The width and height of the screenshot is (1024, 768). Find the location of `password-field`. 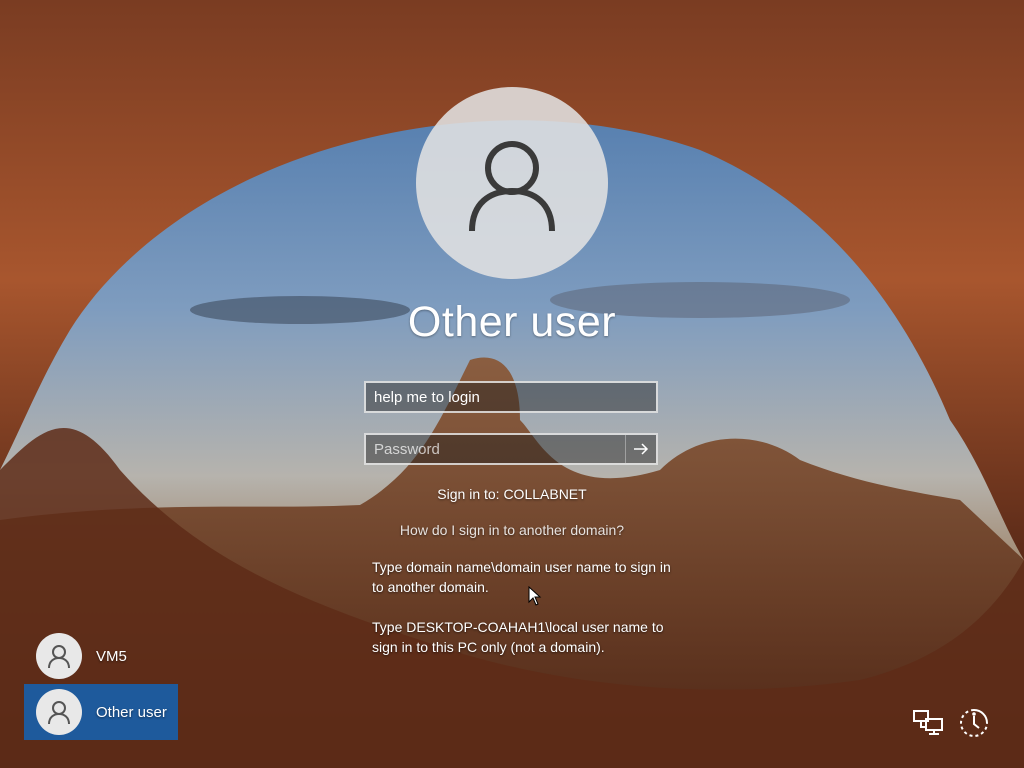

password-field is located at coordinates (495, 449).